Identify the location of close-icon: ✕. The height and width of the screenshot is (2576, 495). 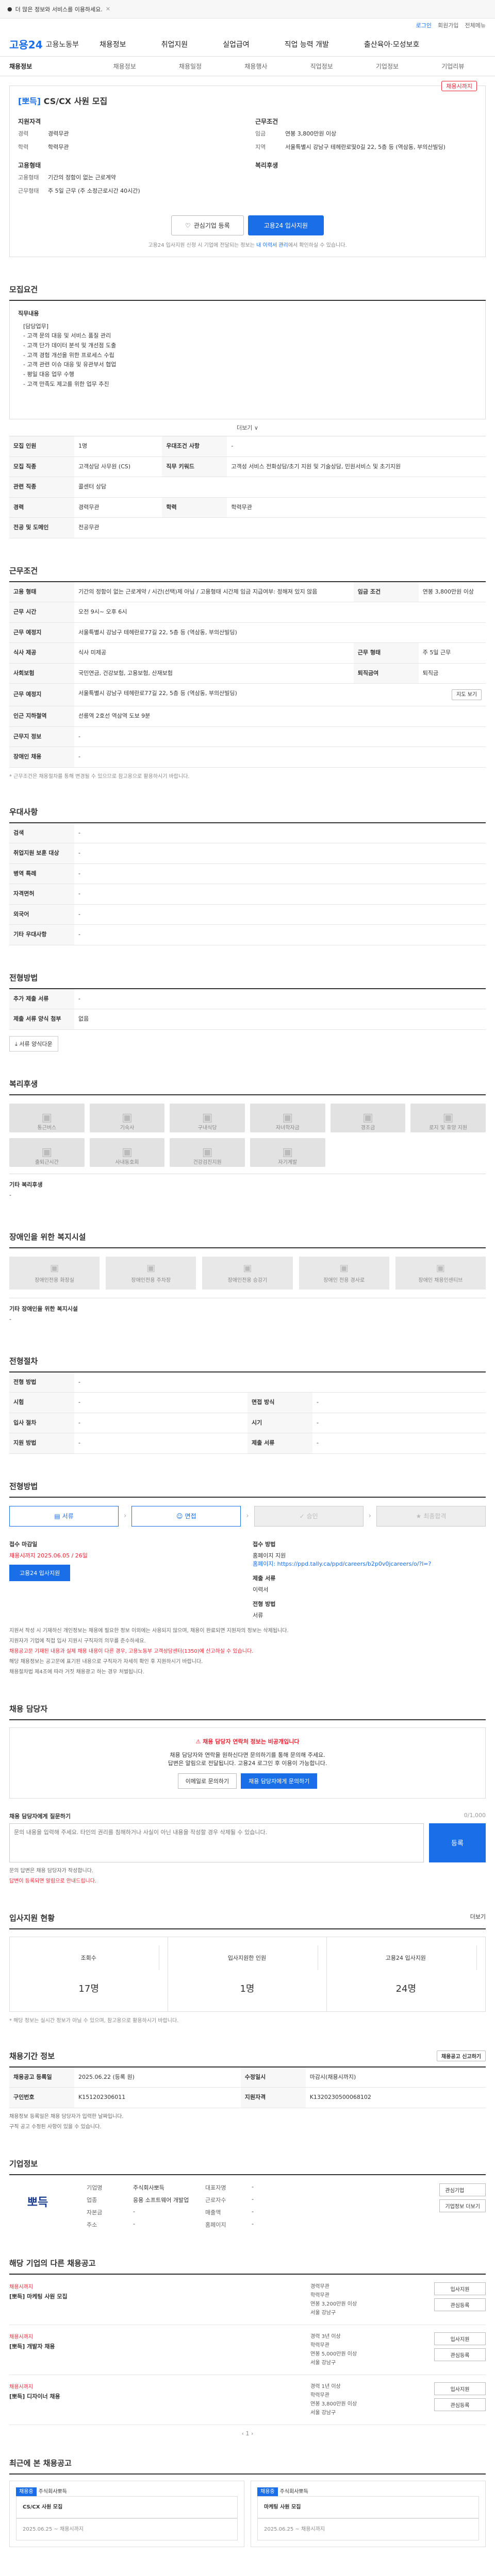
(108, 9).